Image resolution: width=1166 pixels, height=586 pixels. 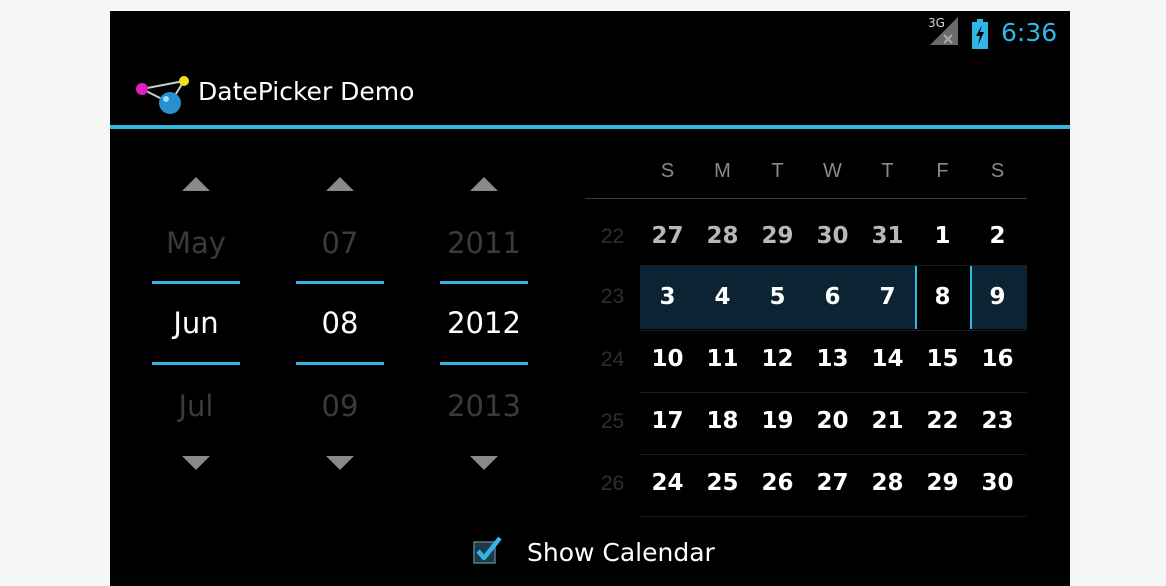 What do you see at coordinates (667, 359) in the screenshot?
I see `day-cell: 10` at bounding box center [667, 359].